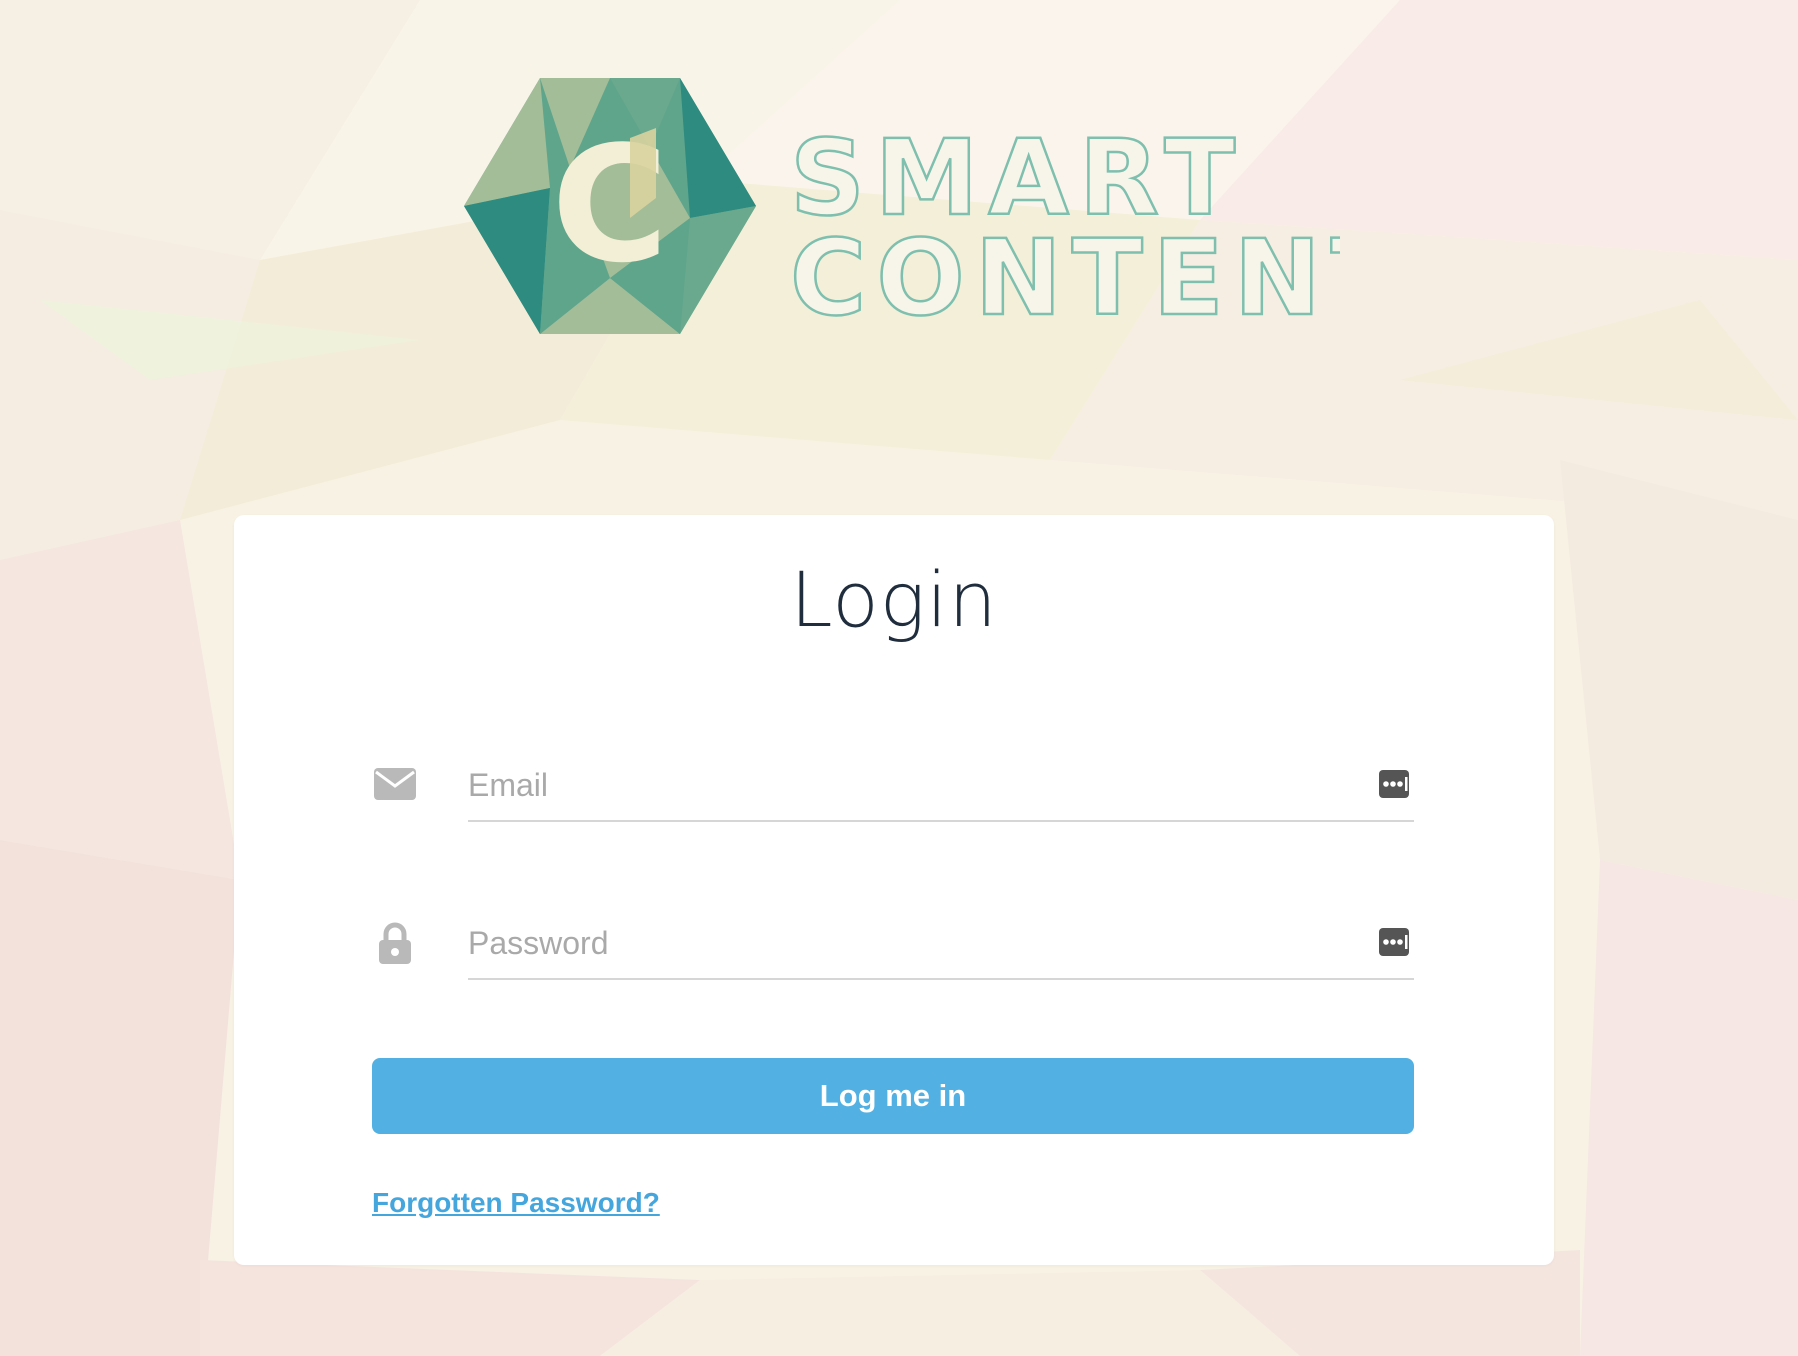  Describe the element at coordinates (908, 943) in the screenshot. I see `password-input` at that location.